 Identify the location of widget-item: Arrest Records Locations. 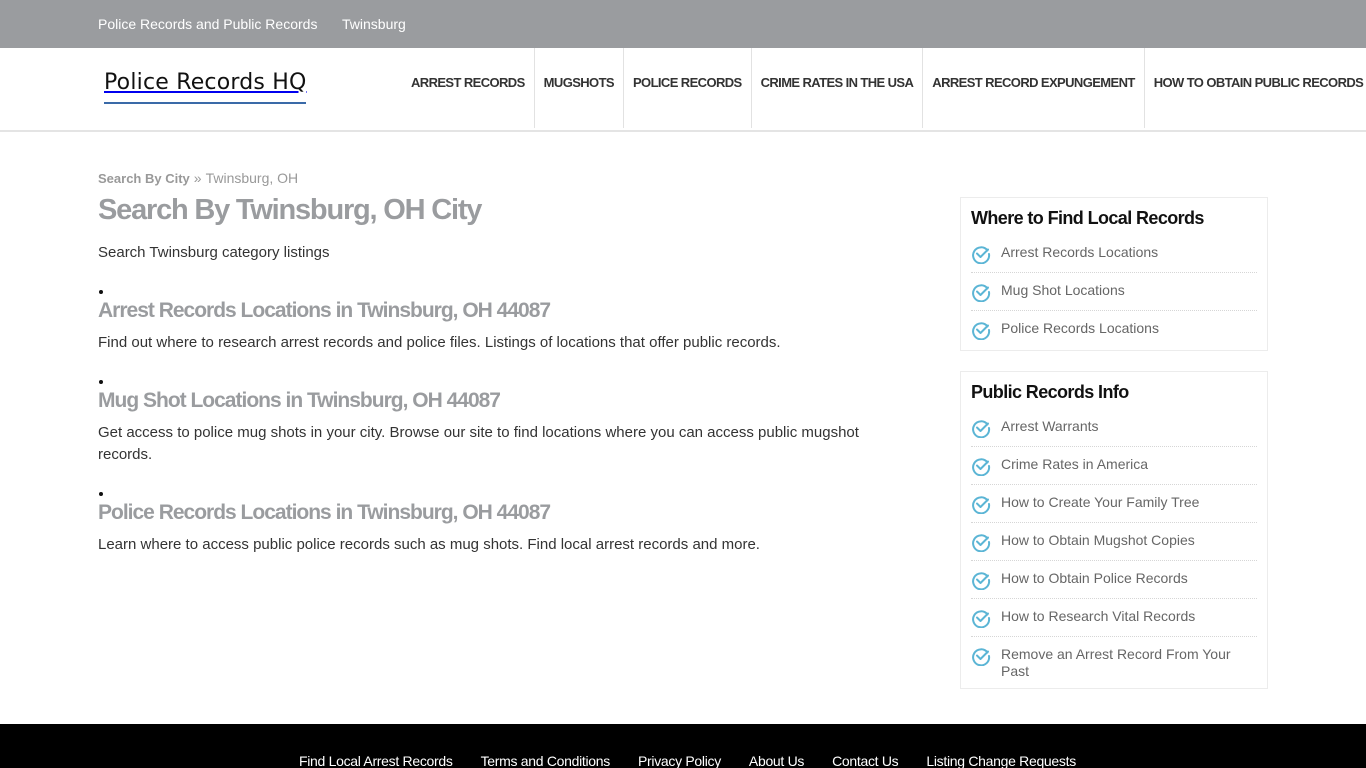
(1114, 254).